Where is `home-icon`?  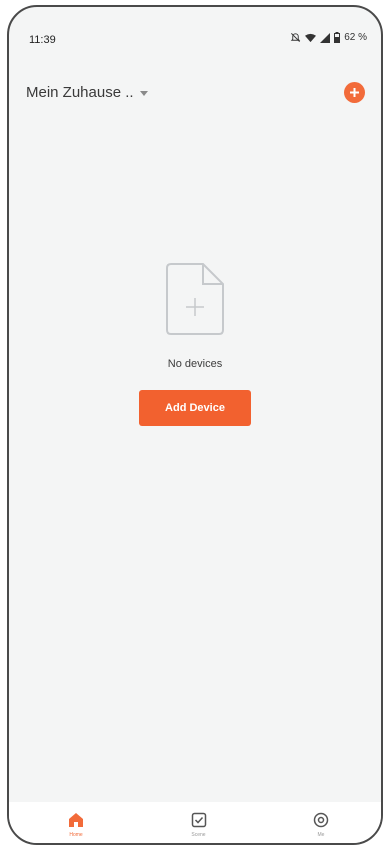 home-icon is located at coordinates (76, 820).